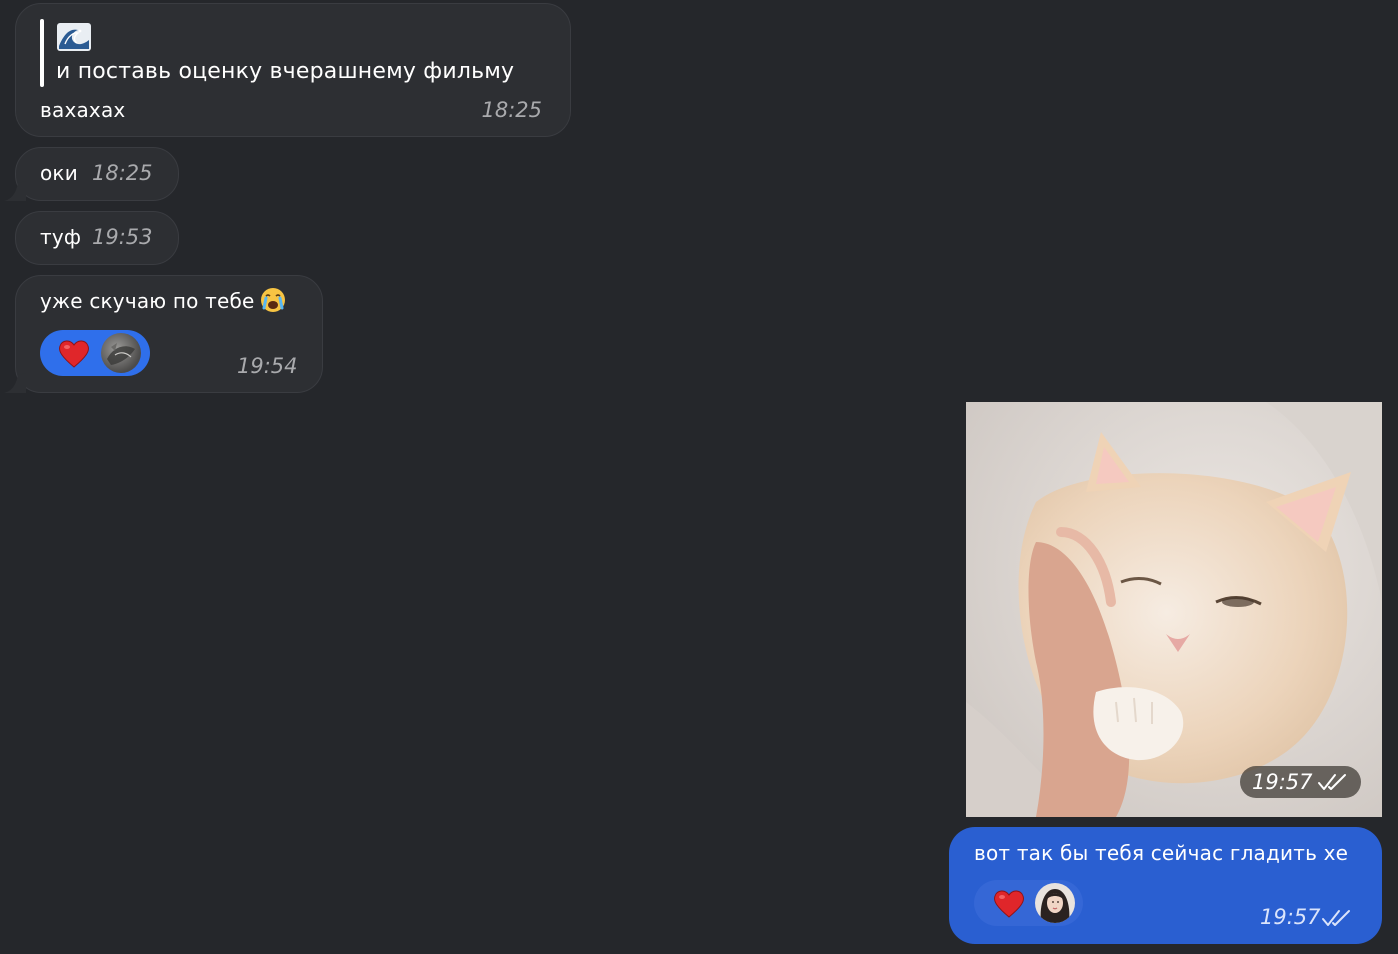 The width and height of the screenshot is (1398, 954). I want to click on photo-time-chip: 19:57, so click(1300, 782).